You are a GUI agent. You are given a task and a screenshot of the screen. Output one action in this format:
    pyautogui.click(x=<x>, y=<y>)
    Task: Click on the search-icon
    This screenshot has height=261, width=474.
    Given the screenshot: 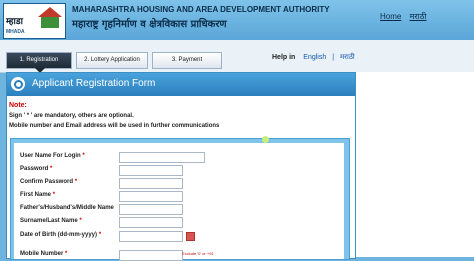 What is the action you would take?
    pyautogui.click(x=18, y=84)
    